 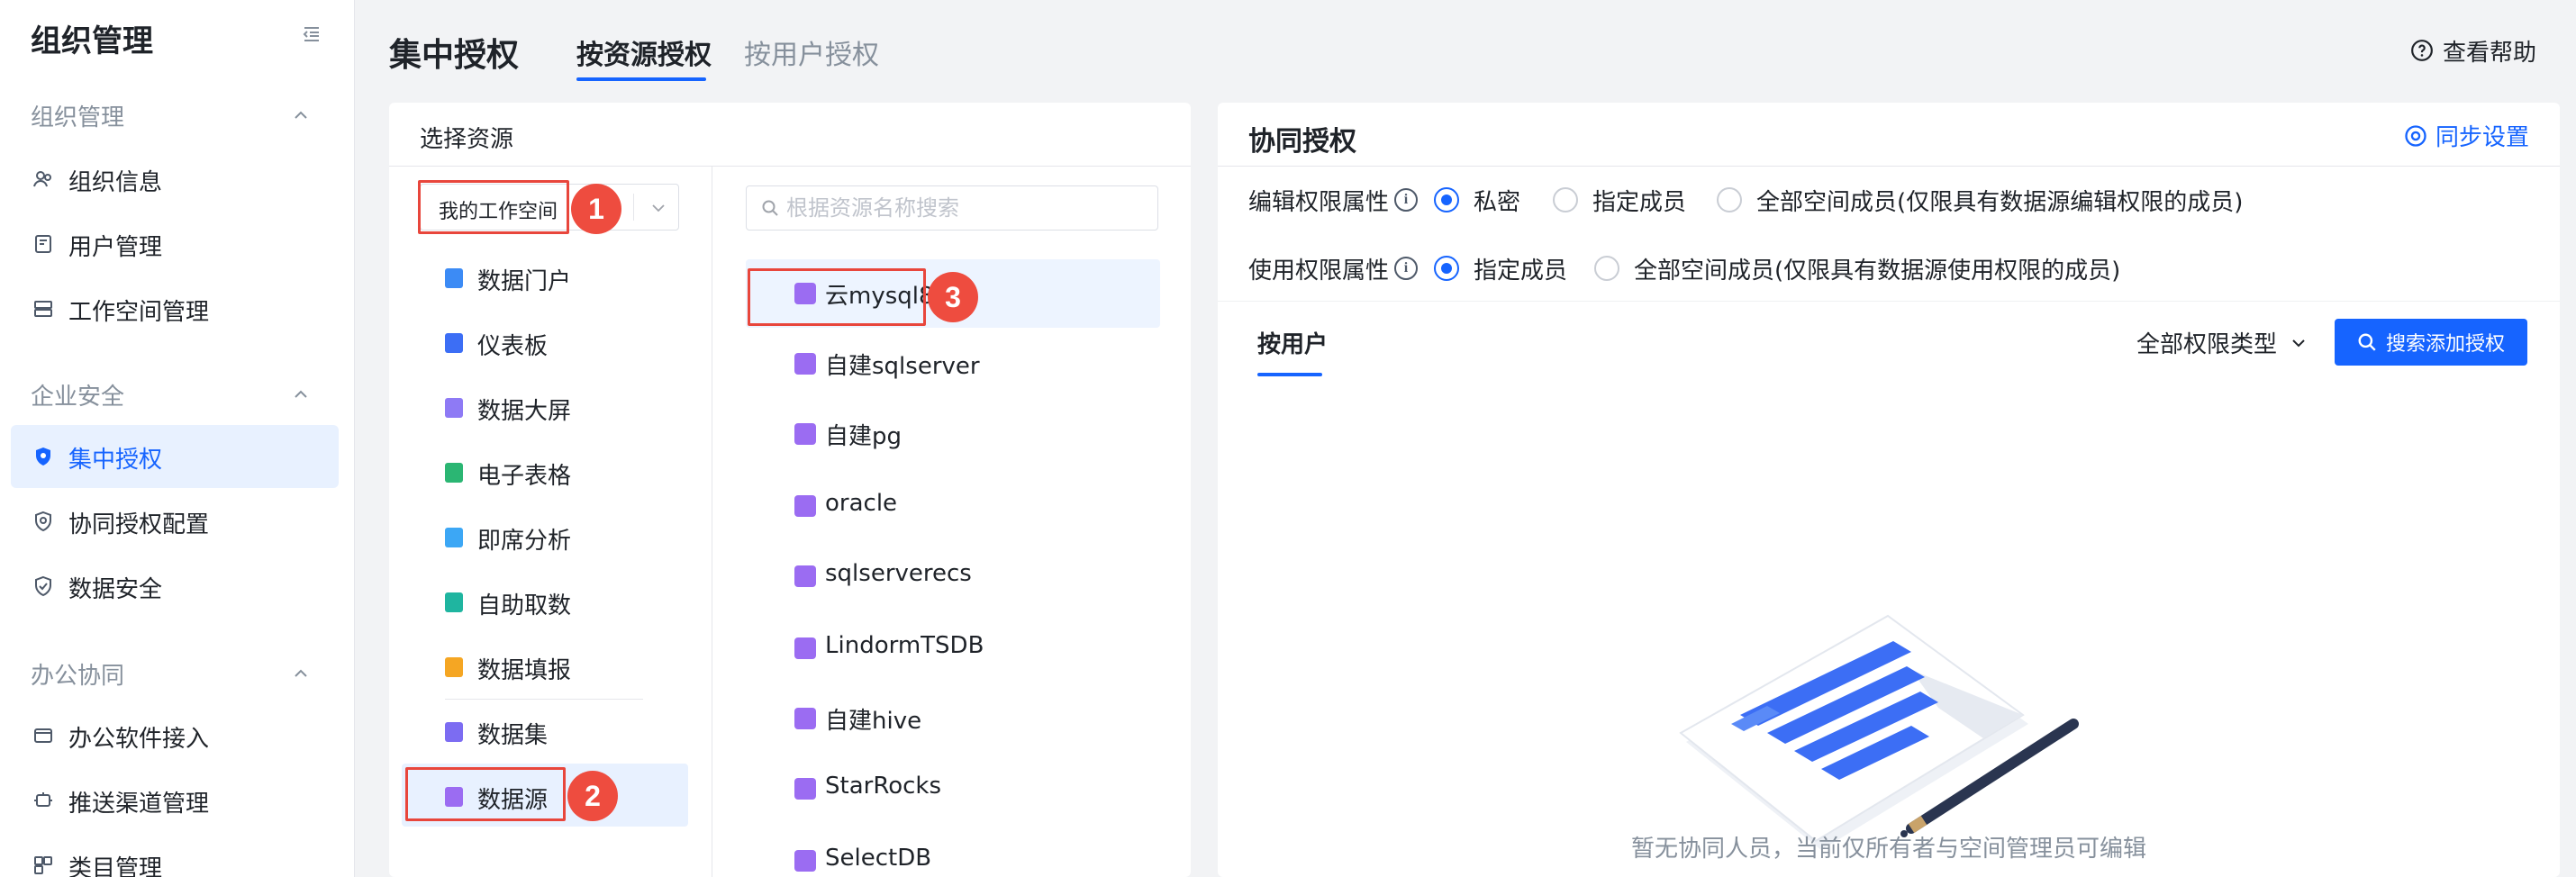 I want to click on edit-permission-label: 编辑权限属性, so click(x=1319, y=202).